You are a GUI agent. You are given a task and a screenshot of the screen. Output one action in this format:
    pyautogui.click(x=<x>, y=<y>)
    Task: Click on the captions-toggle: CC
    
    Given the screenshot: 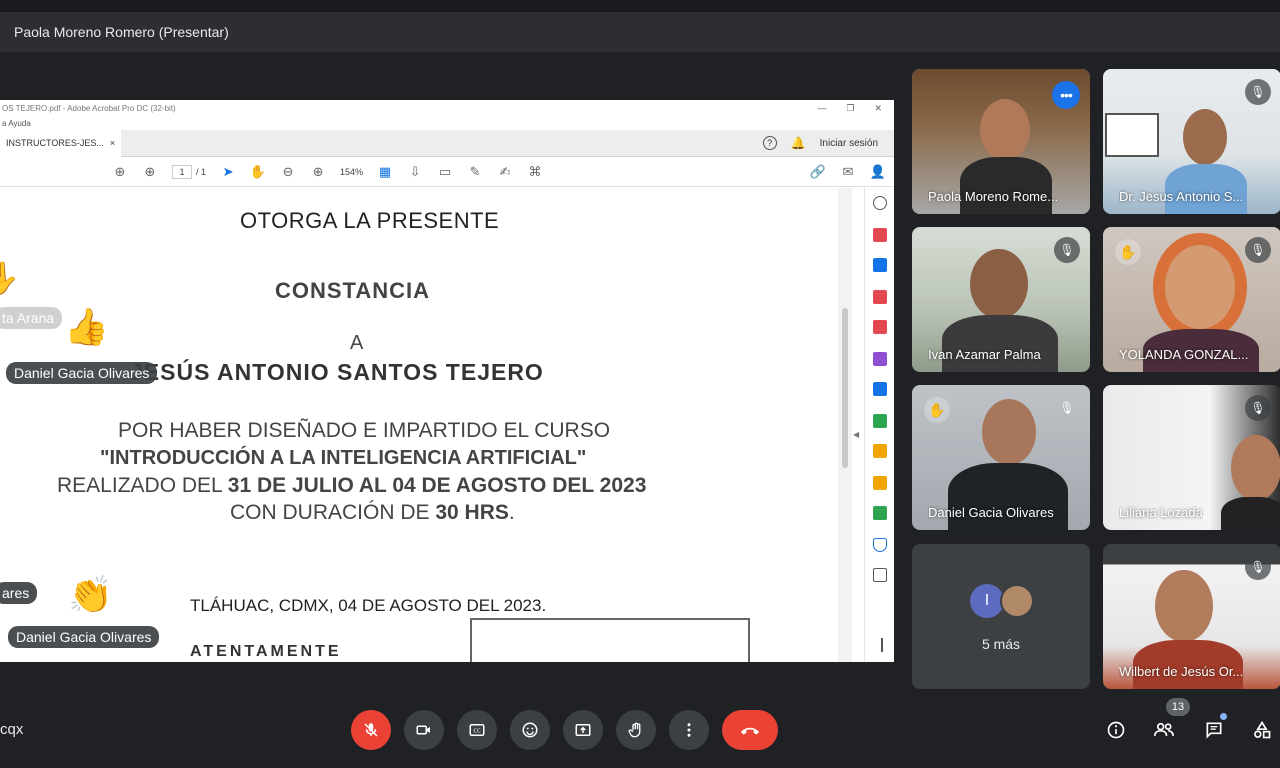 What is the action you would take?
    pyautogui.click(x=477, y=730)
    